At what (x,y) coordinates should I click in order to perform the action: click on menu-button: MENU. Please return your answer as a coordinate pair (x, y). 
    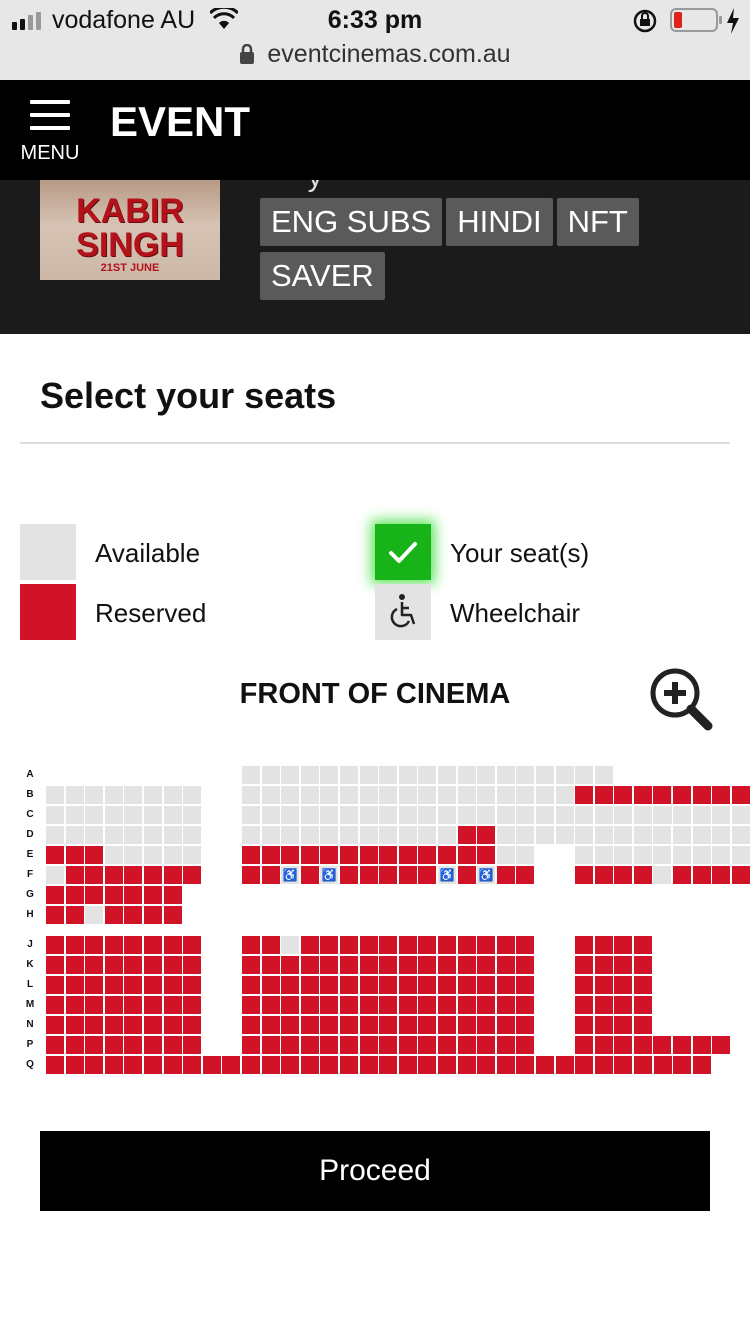
    Looking at the image, I should click on (50, 133).